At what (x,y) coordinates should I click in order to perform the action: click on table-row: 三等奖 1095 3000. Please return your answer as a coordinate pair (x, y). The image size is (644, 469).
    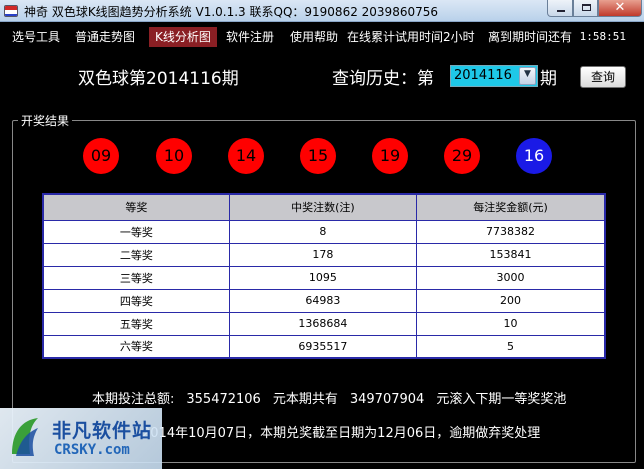
    Looking at the image, I should click on (324, 277).